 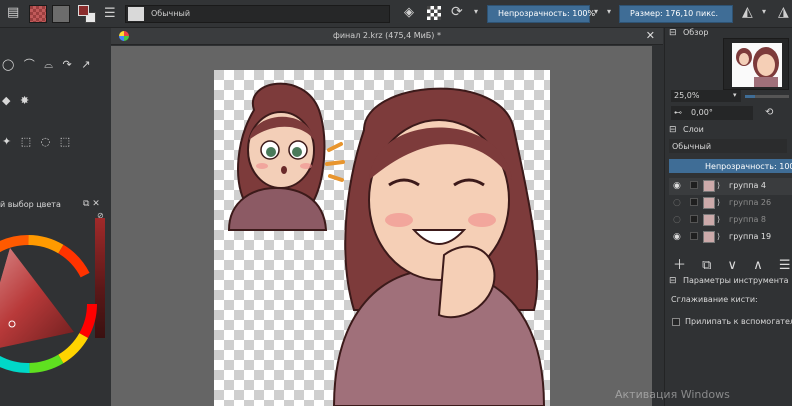 I want to click on zoom-field: 25,0% ▾, so click(x=706, y=96).